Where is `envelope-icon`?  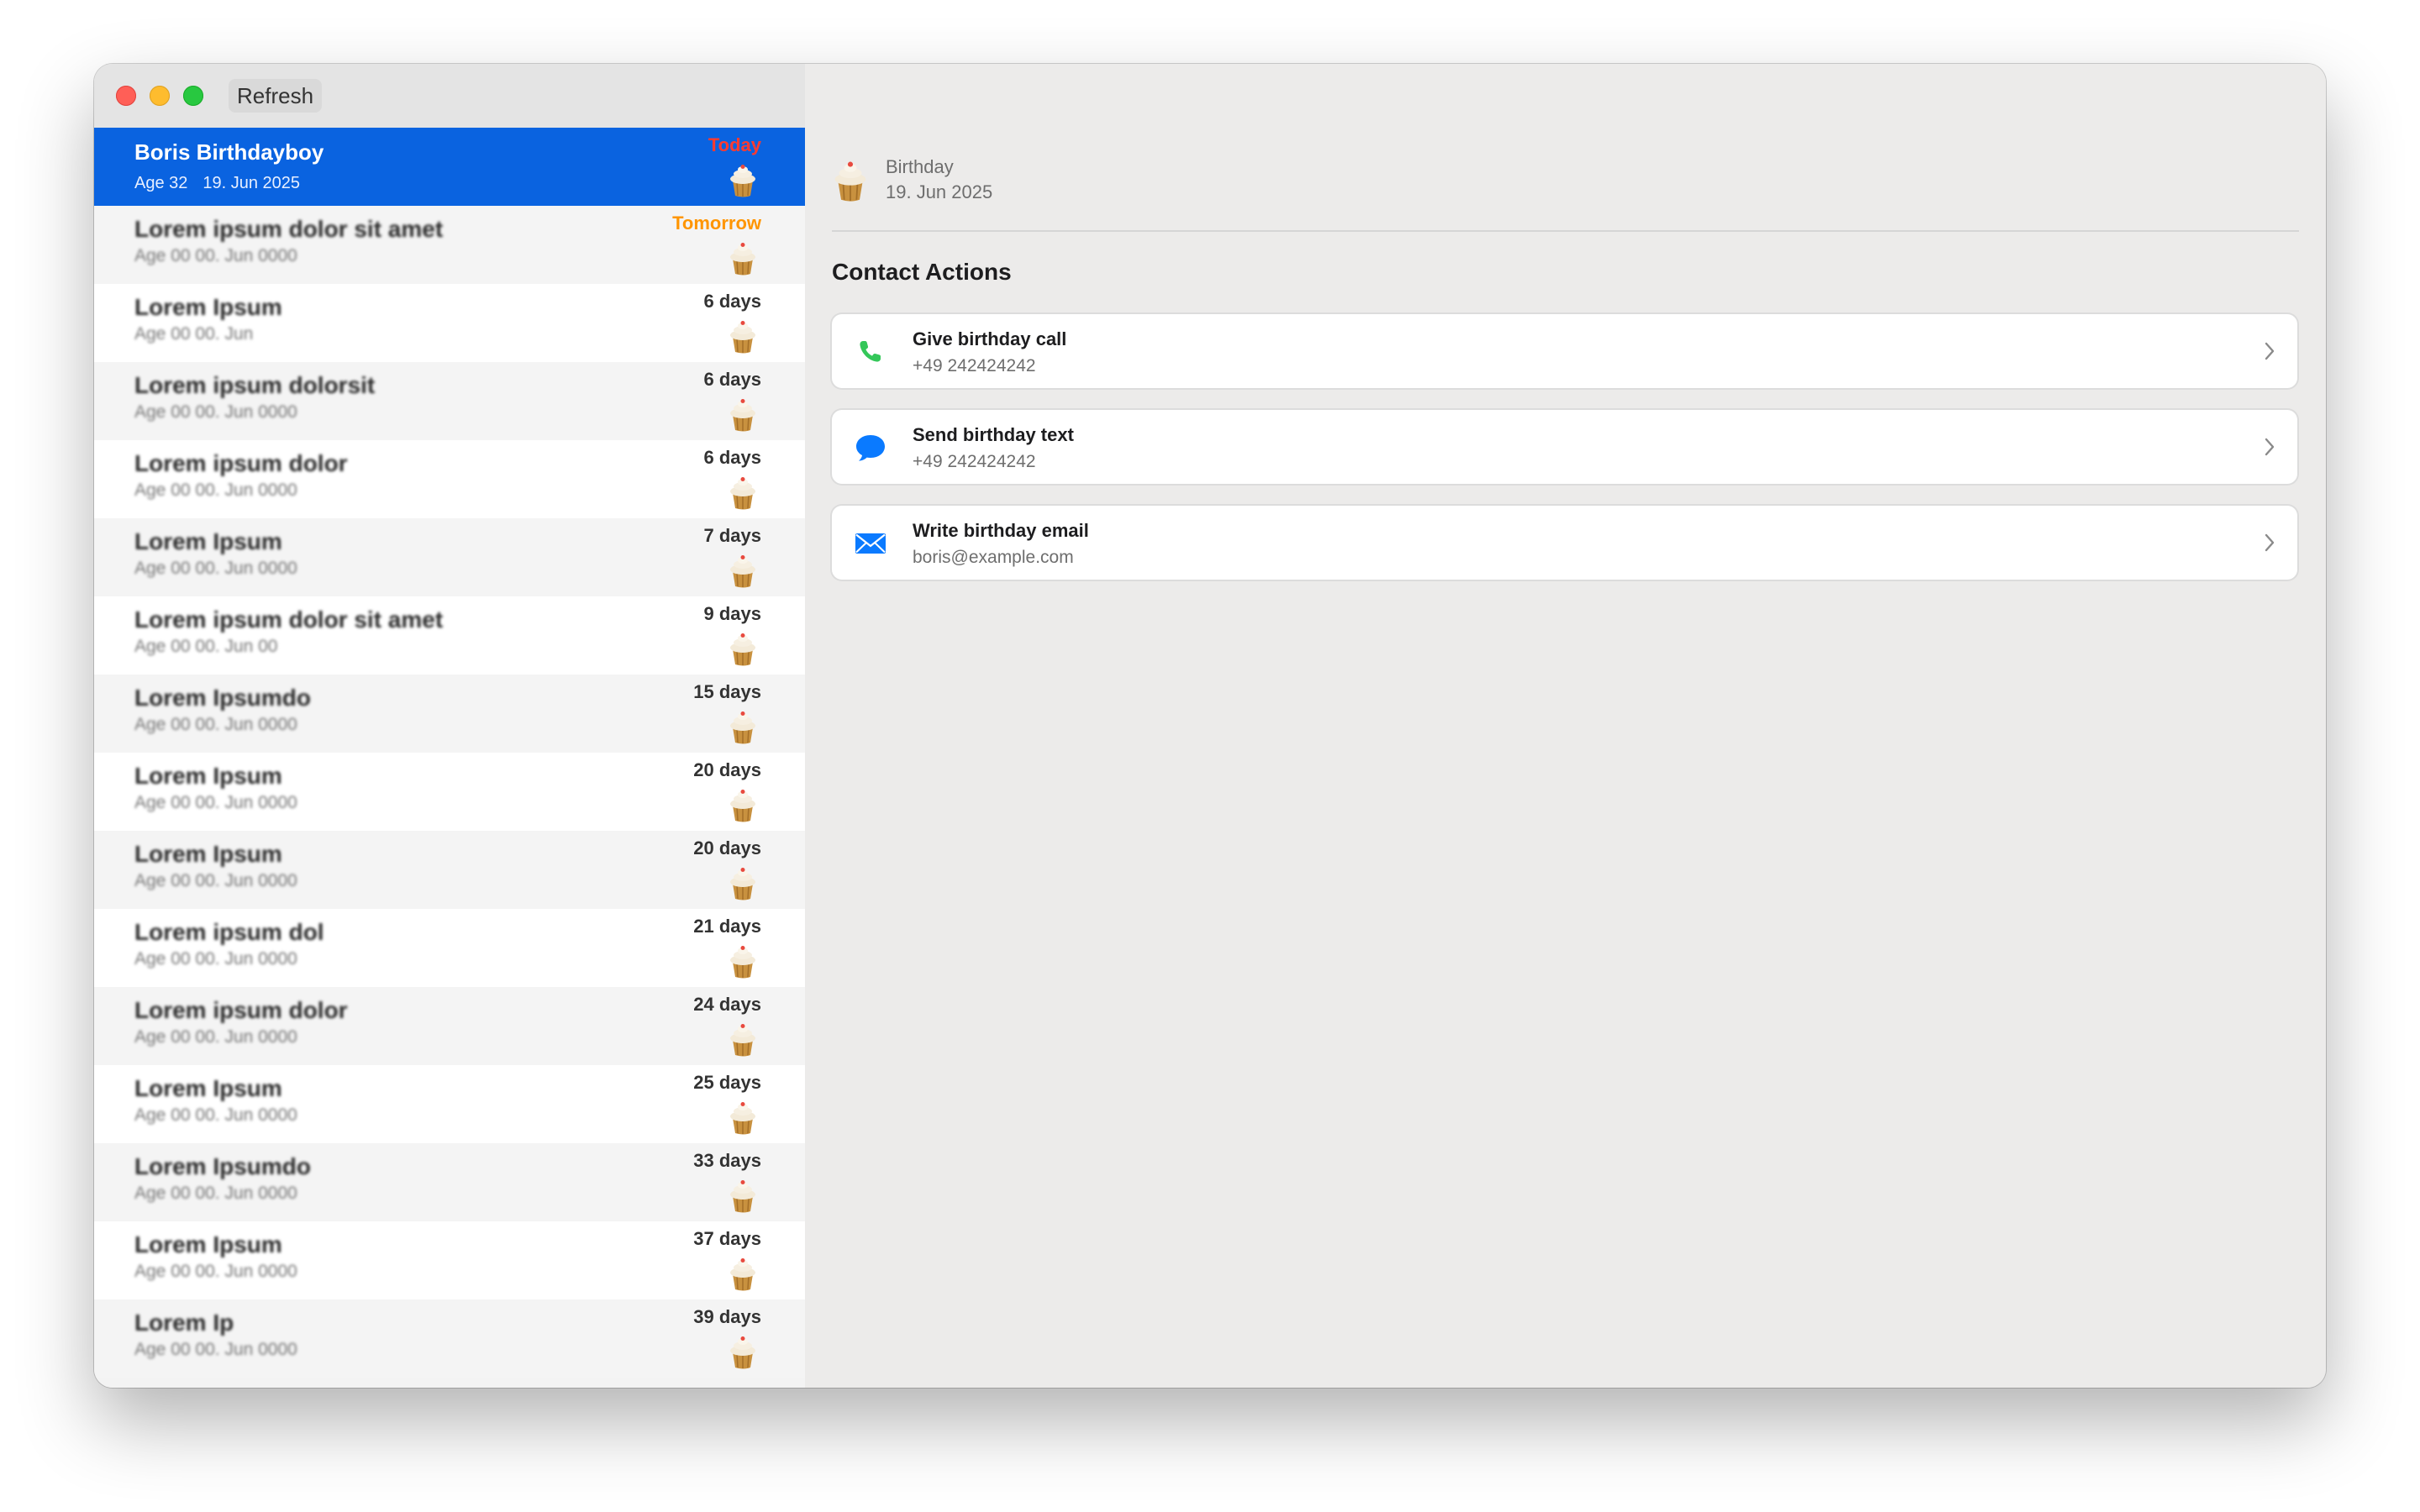
envelope-icon is located at coordinates (870, 543).